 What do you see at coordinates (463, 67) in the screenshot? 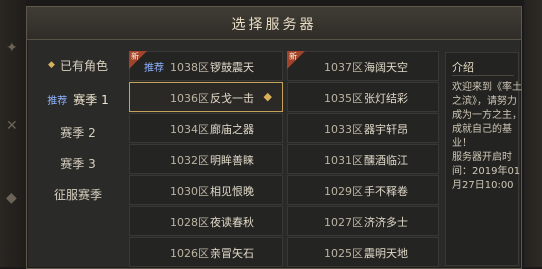
I see `info-heading: 介绍` at bounding box center [463, 67].